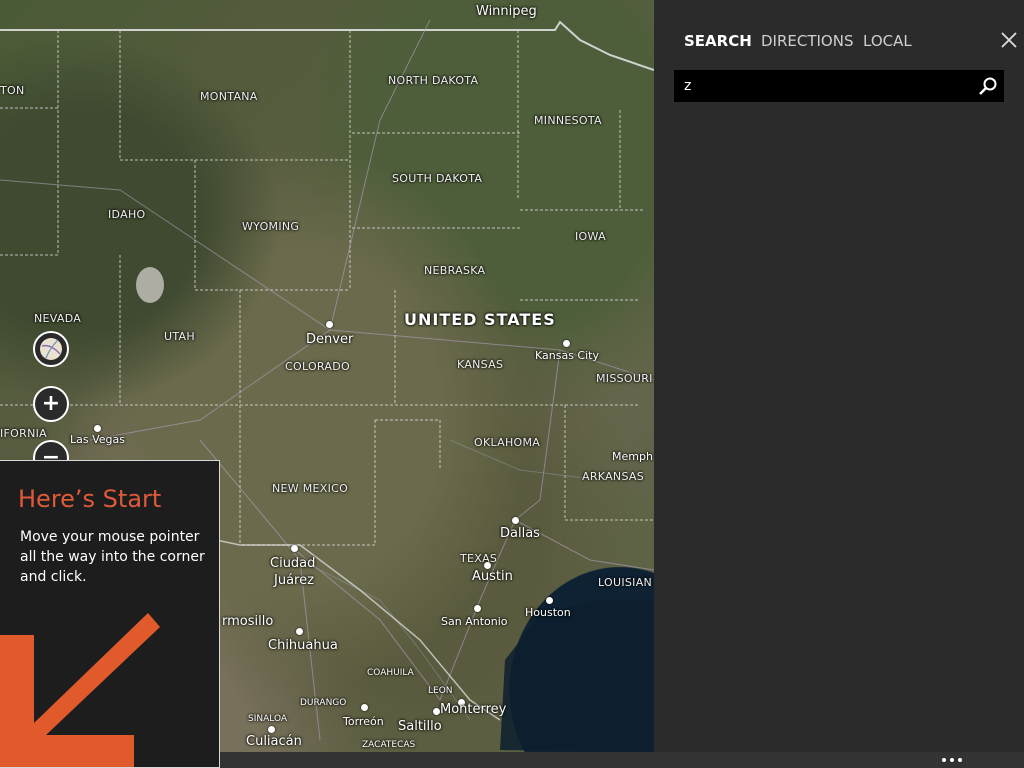 This screenshot has height=768, width=1024. What do you see at coordinates (323, 703) in the screenshot?
I see `label-durango: DURANGO` at bounding box center [323, 703].